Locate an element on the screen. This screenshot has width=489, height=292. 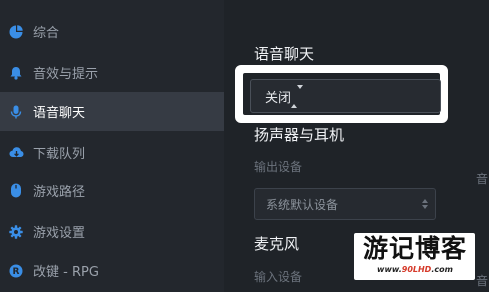
watermark-title: 游记博客 is located at coordinates (414, 248).